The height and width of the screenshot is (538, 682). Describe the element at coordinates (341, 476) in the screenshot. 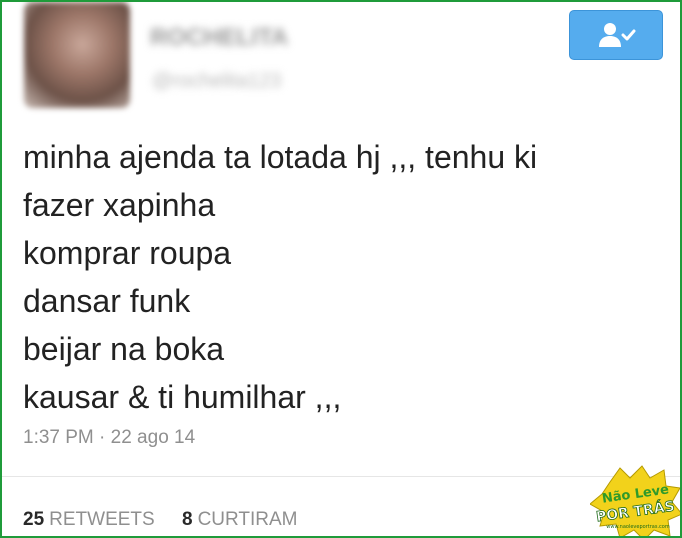

I see `divider` at that location.